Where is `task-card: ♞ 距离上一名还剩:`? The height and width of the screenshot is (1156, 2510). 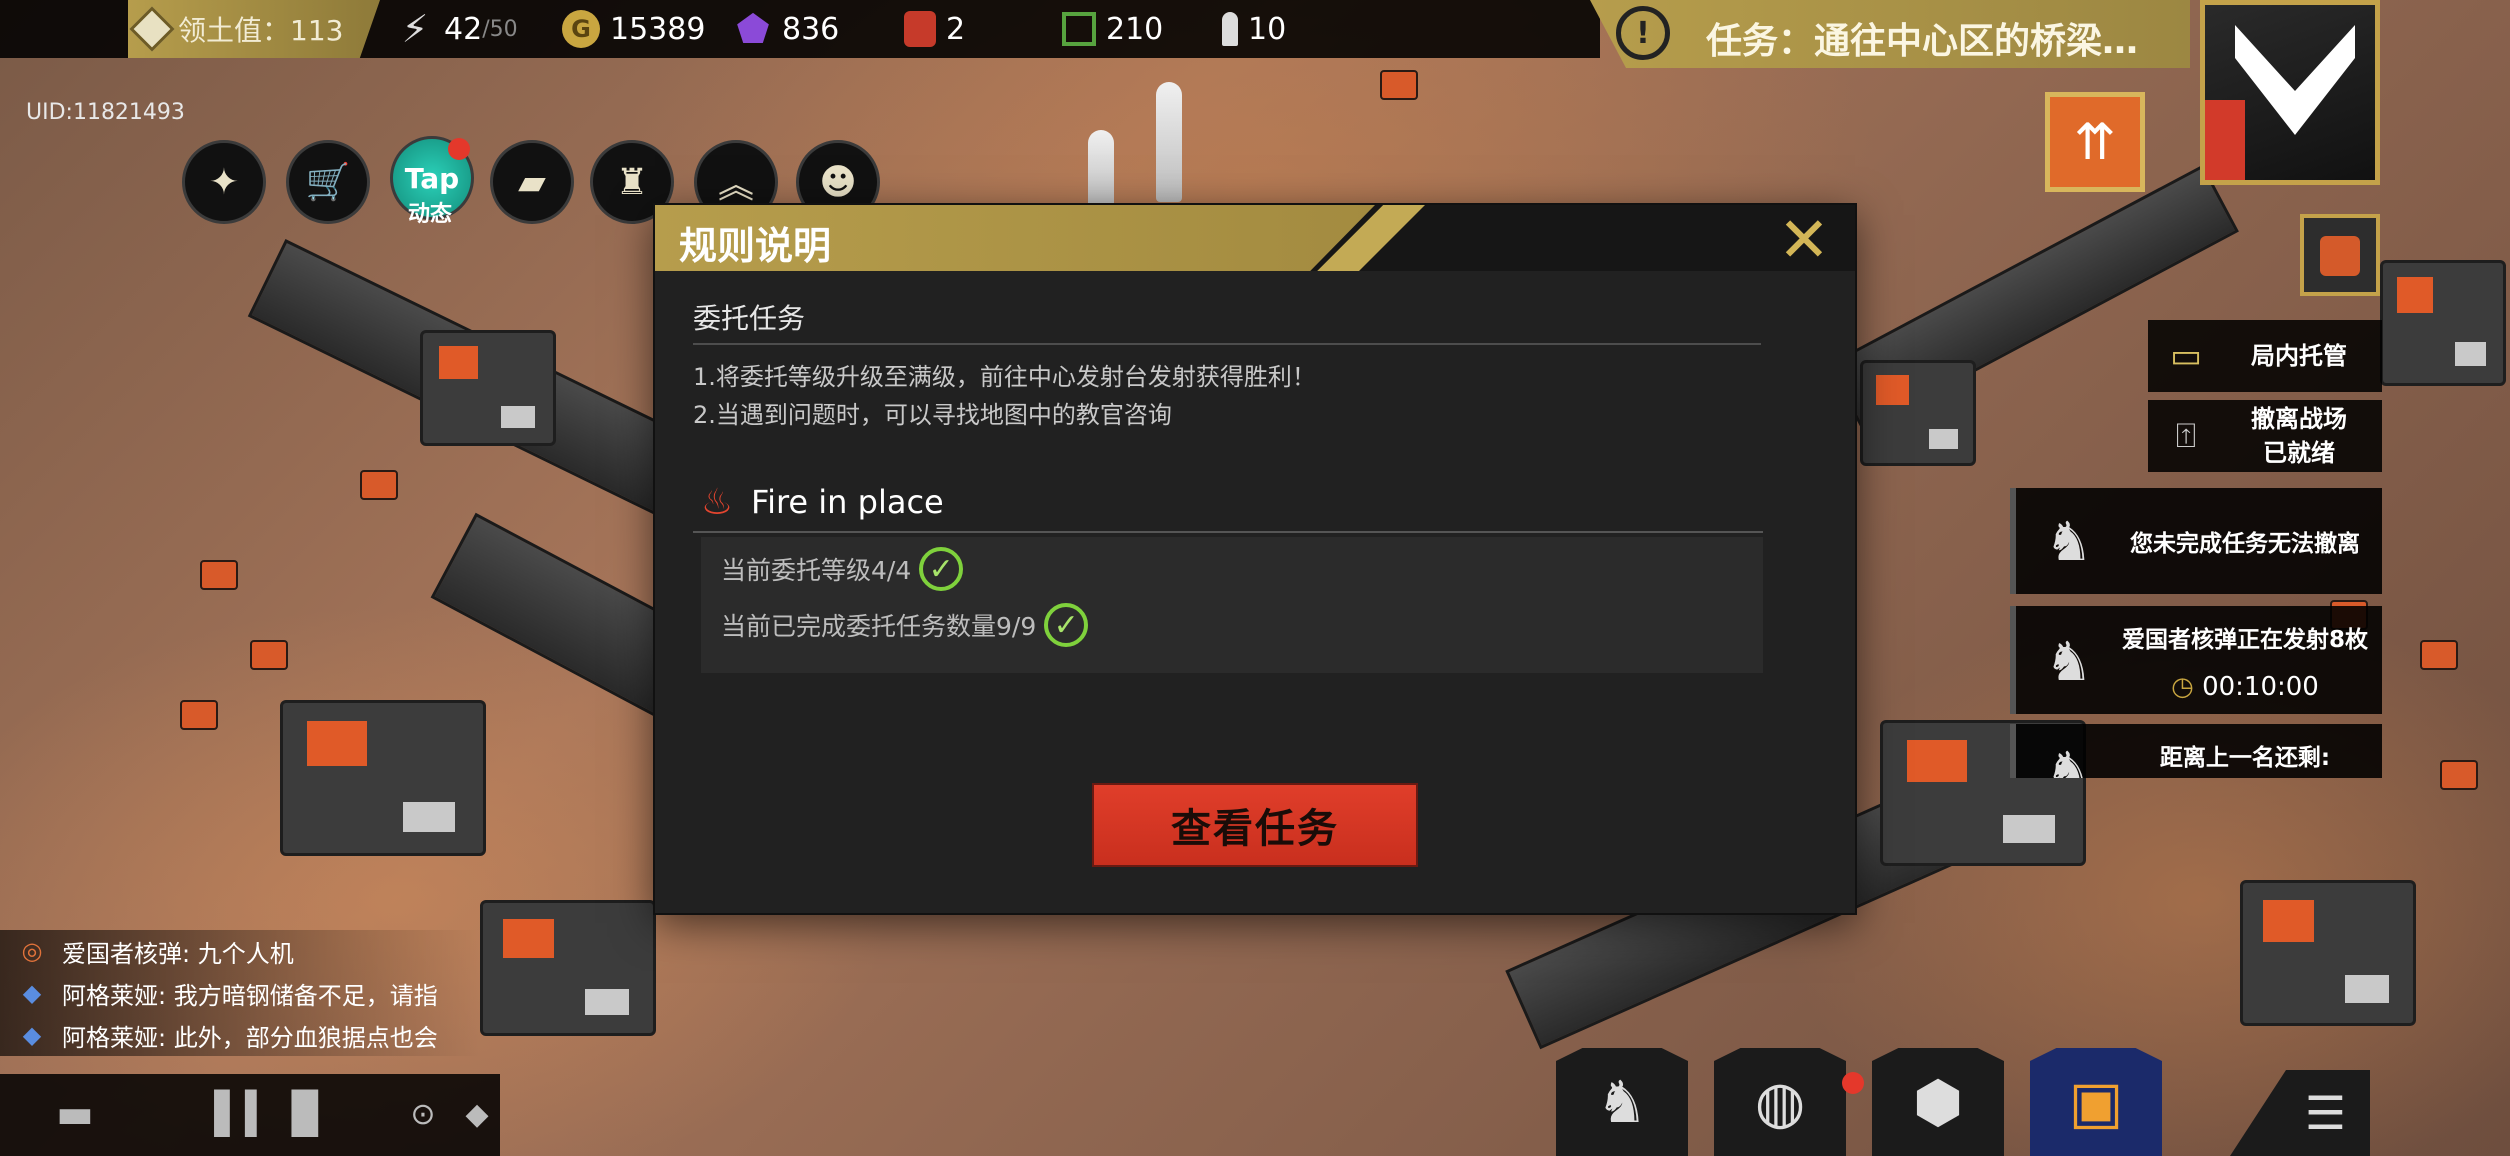
task-card: ♞ 距离上一名还剩: is located at coordinates (2196, 751).